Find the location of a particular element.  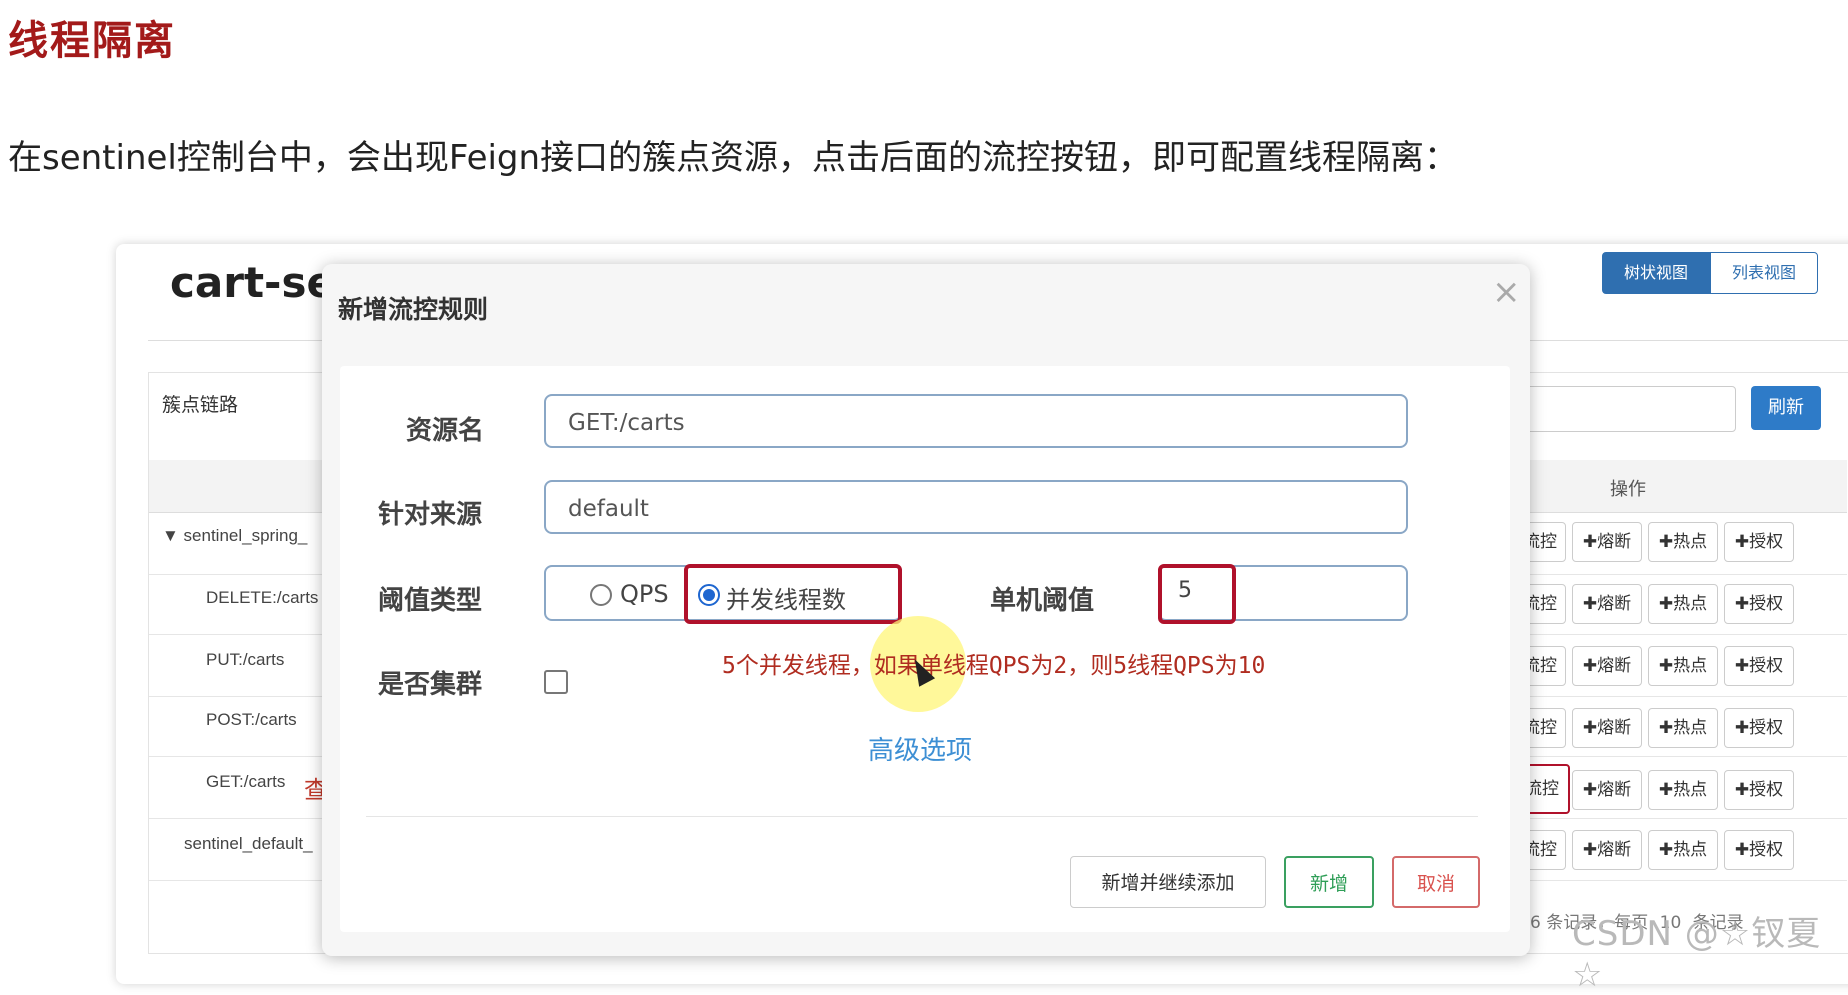

search-input is located at coordinates (1618, 409).